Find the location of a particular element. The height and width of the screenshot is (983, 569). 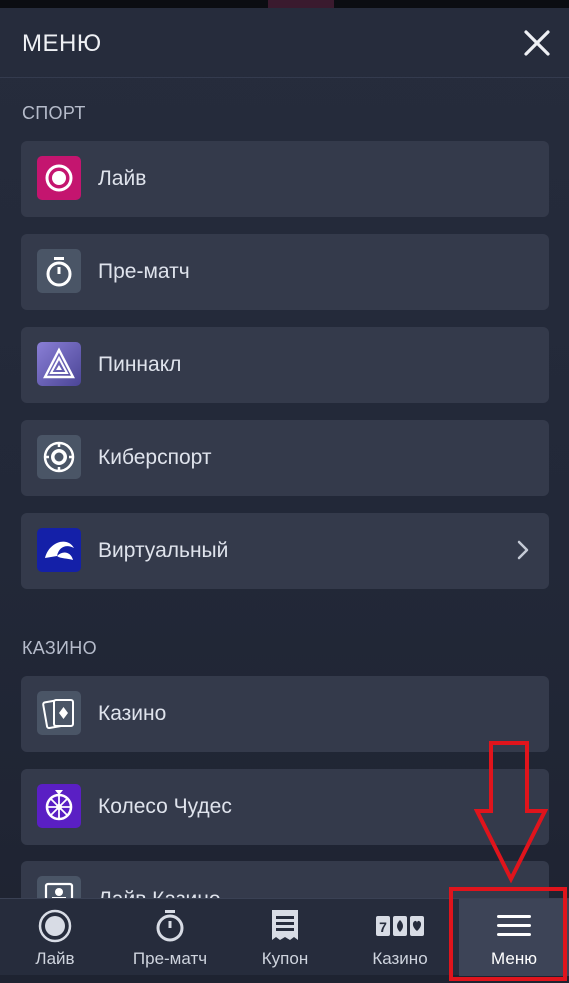

section-label-sport: СПОРТ is located at coordinates (54, 113).